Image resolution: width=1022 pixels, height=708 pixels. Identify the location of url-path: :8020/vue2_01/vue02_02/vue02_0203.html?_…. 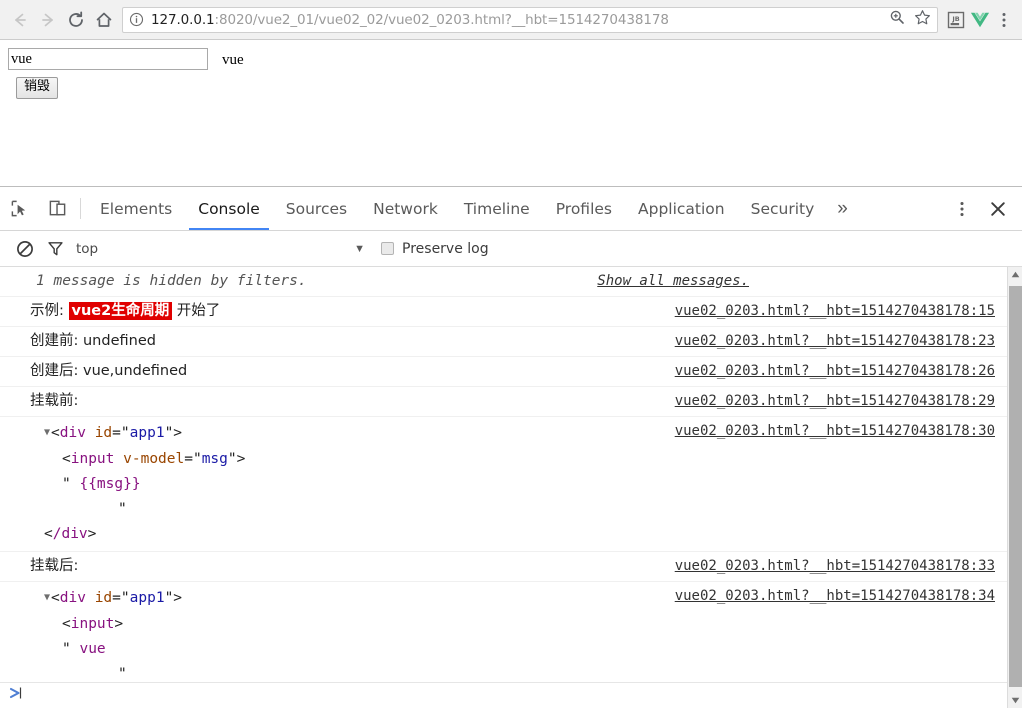
(441, 19).